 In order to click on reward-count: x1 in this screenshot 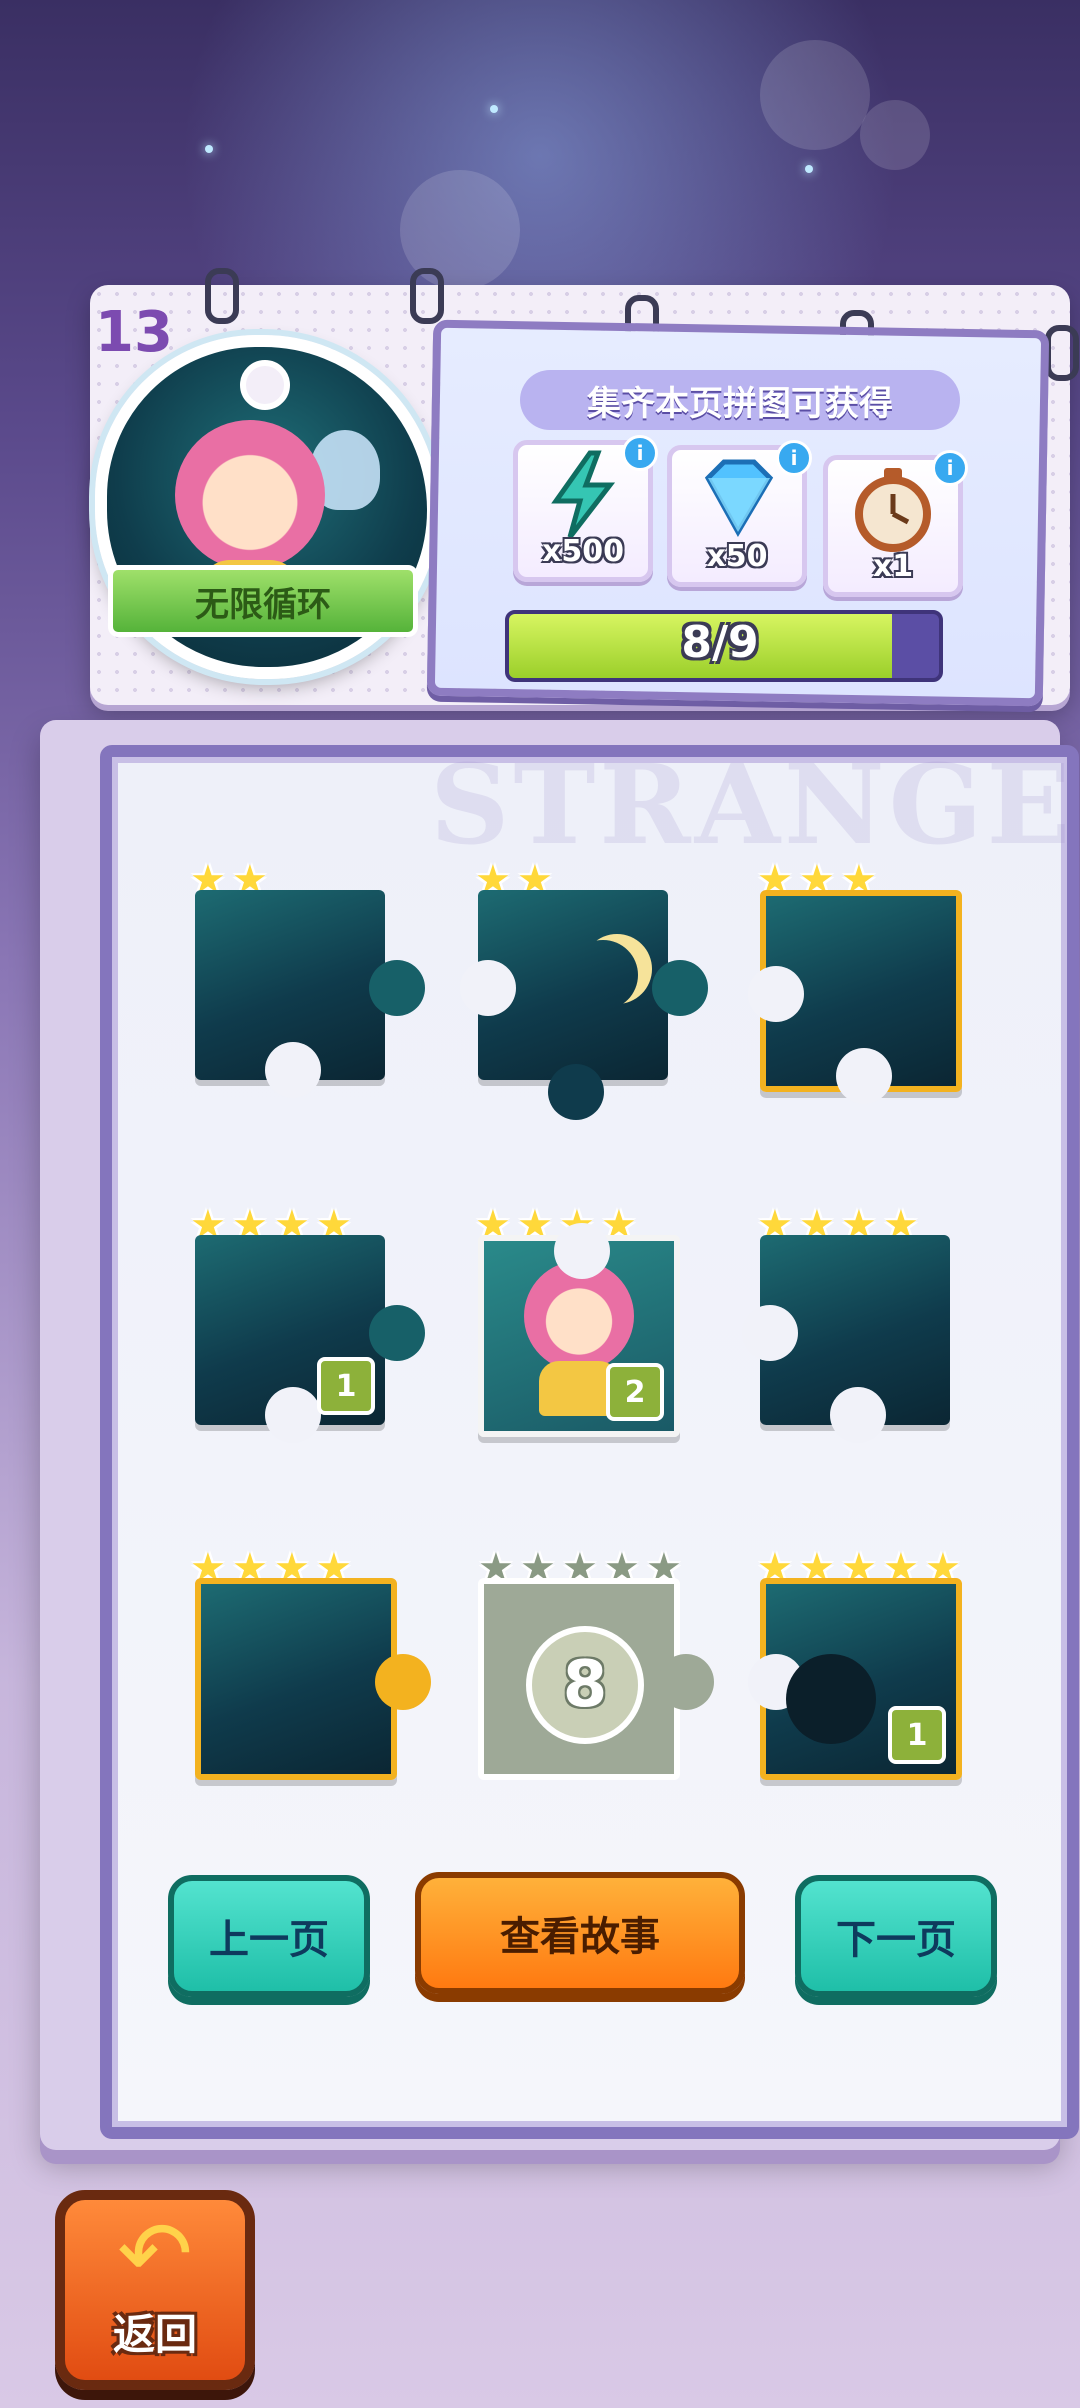, I will do `click(893, 566)`.